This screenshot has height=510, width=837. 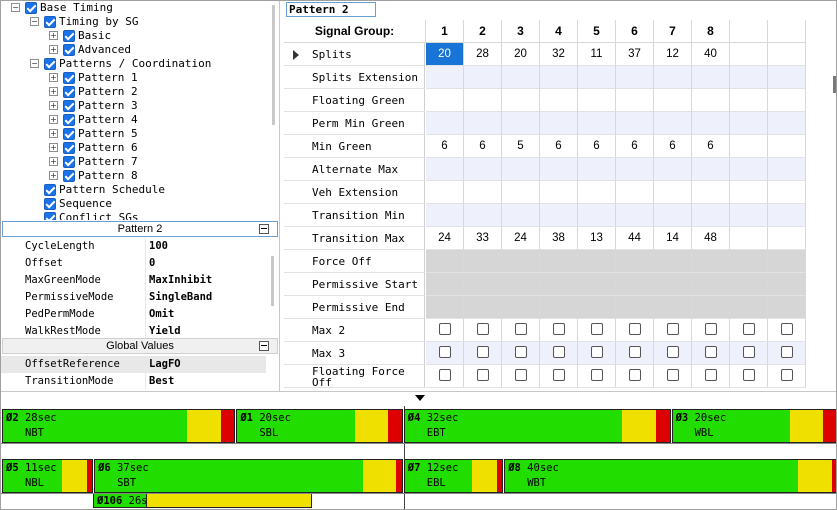 What do you see at coordinates (161, 314) in the screenshot?
I see `property-value: Omit` at bounding box center [161, 314].